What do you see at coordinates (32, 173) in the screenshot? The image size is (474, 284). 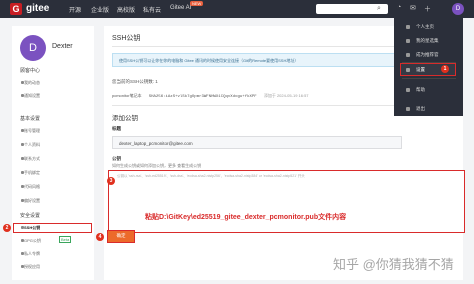 I see `sidebar-item-phone: 手机绑定` at bounding box center [32, 173].